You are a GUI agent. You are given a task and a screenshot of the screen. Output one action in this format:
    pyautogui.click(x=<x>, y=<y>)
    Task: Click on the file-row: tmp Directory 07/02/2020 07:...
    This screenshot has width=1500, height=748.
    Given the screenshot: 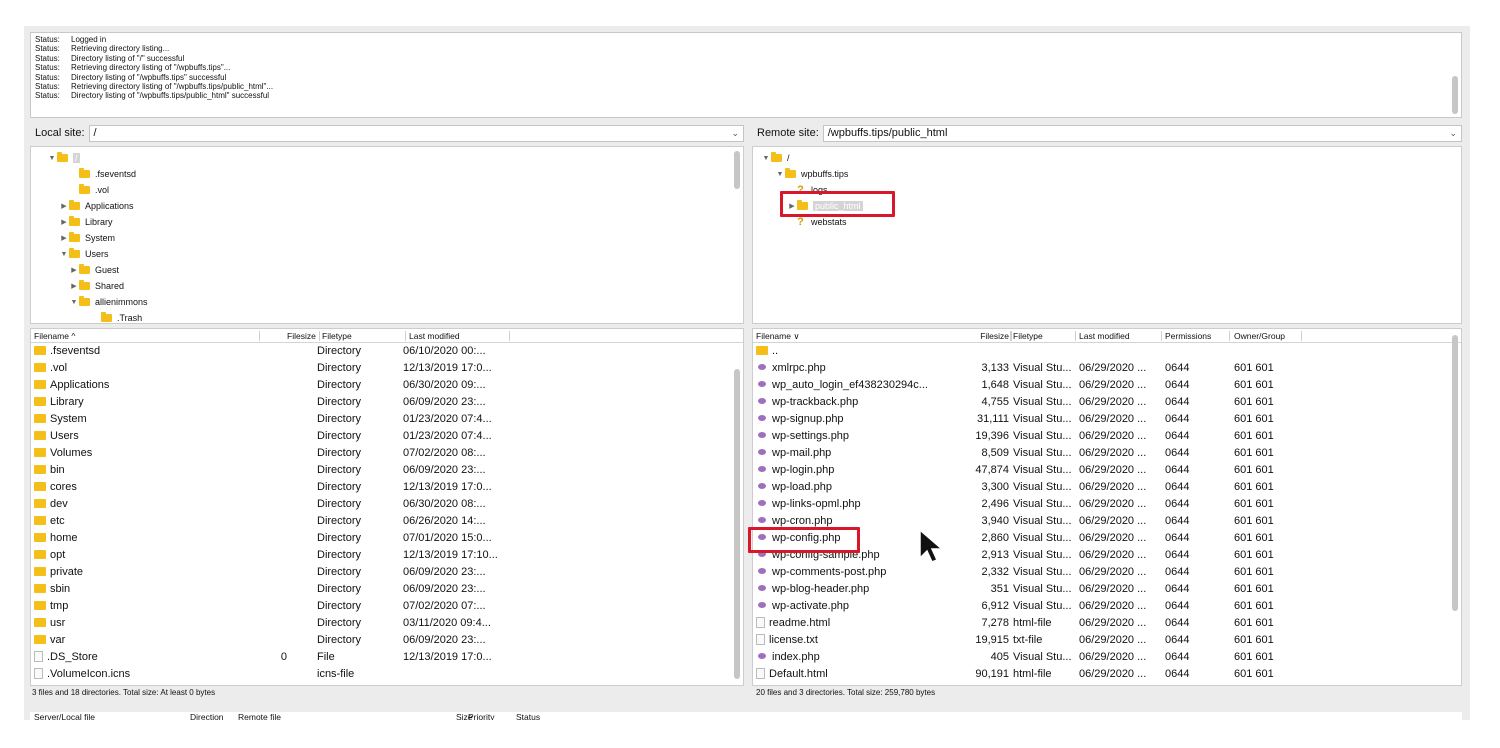 What is the action you would take?
    pyautogui.click(x=387, y=606)
    